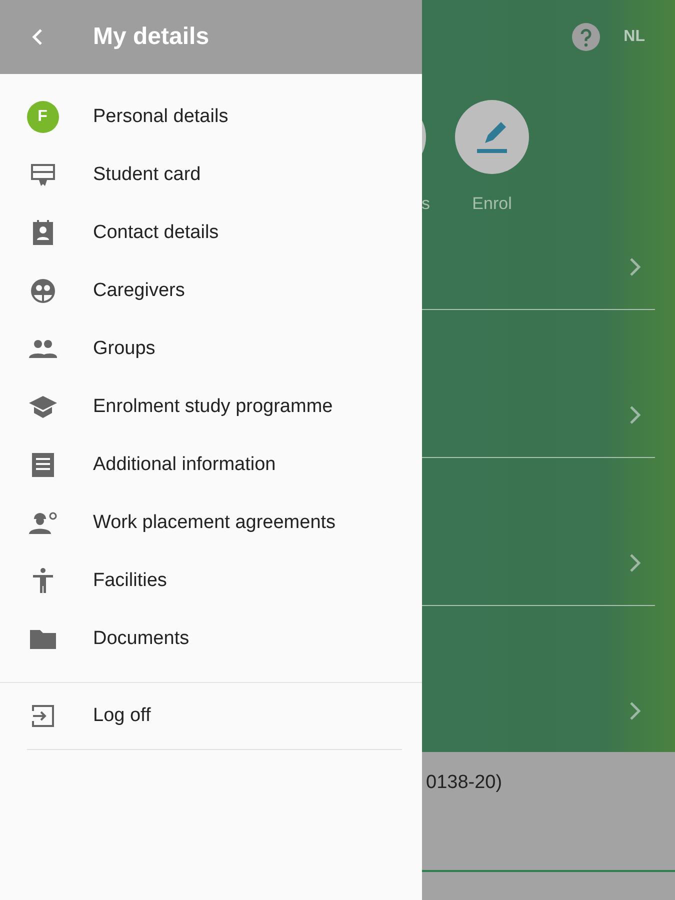 The image size is (675, 900). Describe the element at coordinates (42, 117) in the screenshot. I see `avatar-icon: F` at that location.